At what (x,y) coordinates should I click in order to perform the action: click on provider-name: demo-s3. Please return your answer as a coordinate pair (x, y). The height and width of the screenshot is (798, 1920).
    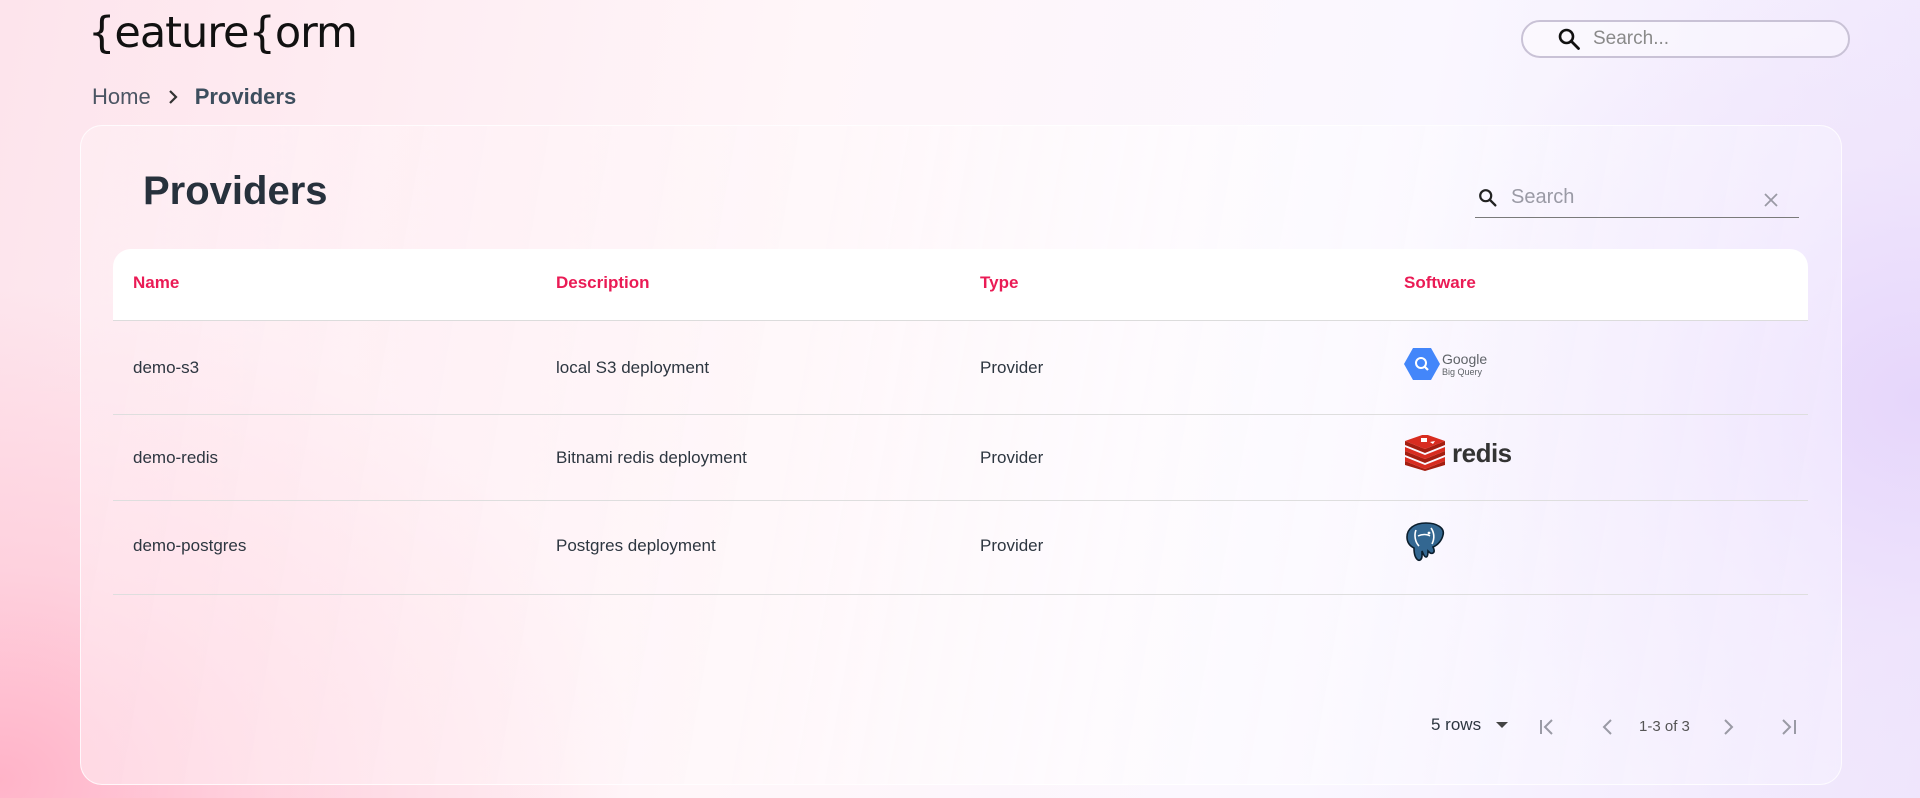
    Looking at the image, I should click on (166, 367).